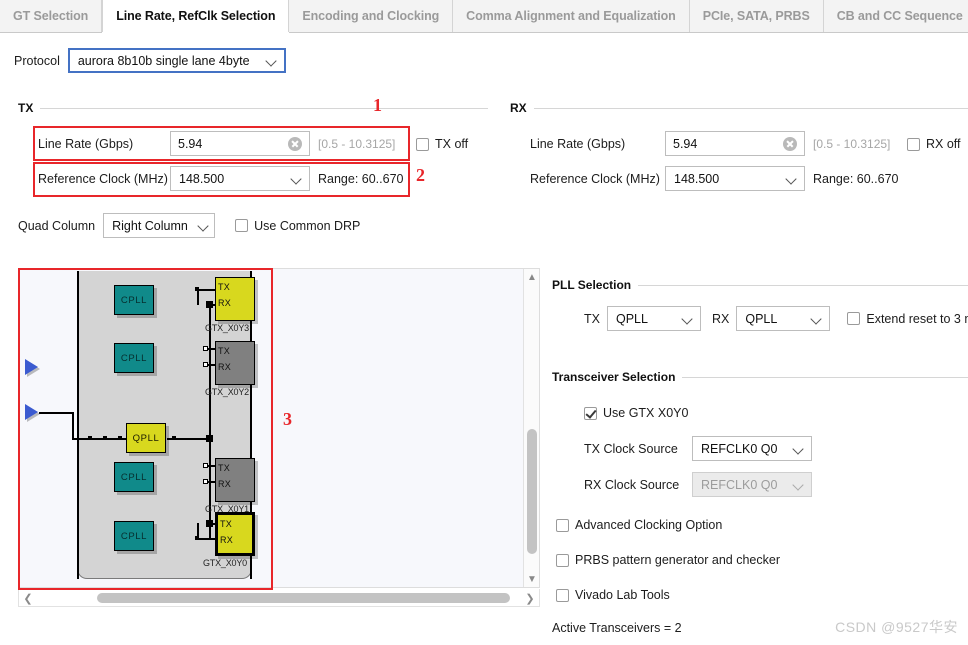 This screenshot has width=968, height=645. What do you see at coordinates (28, 598) in the screenshot?
I see `scroll-left-icon: ❮` at bounding box center [28, 598].